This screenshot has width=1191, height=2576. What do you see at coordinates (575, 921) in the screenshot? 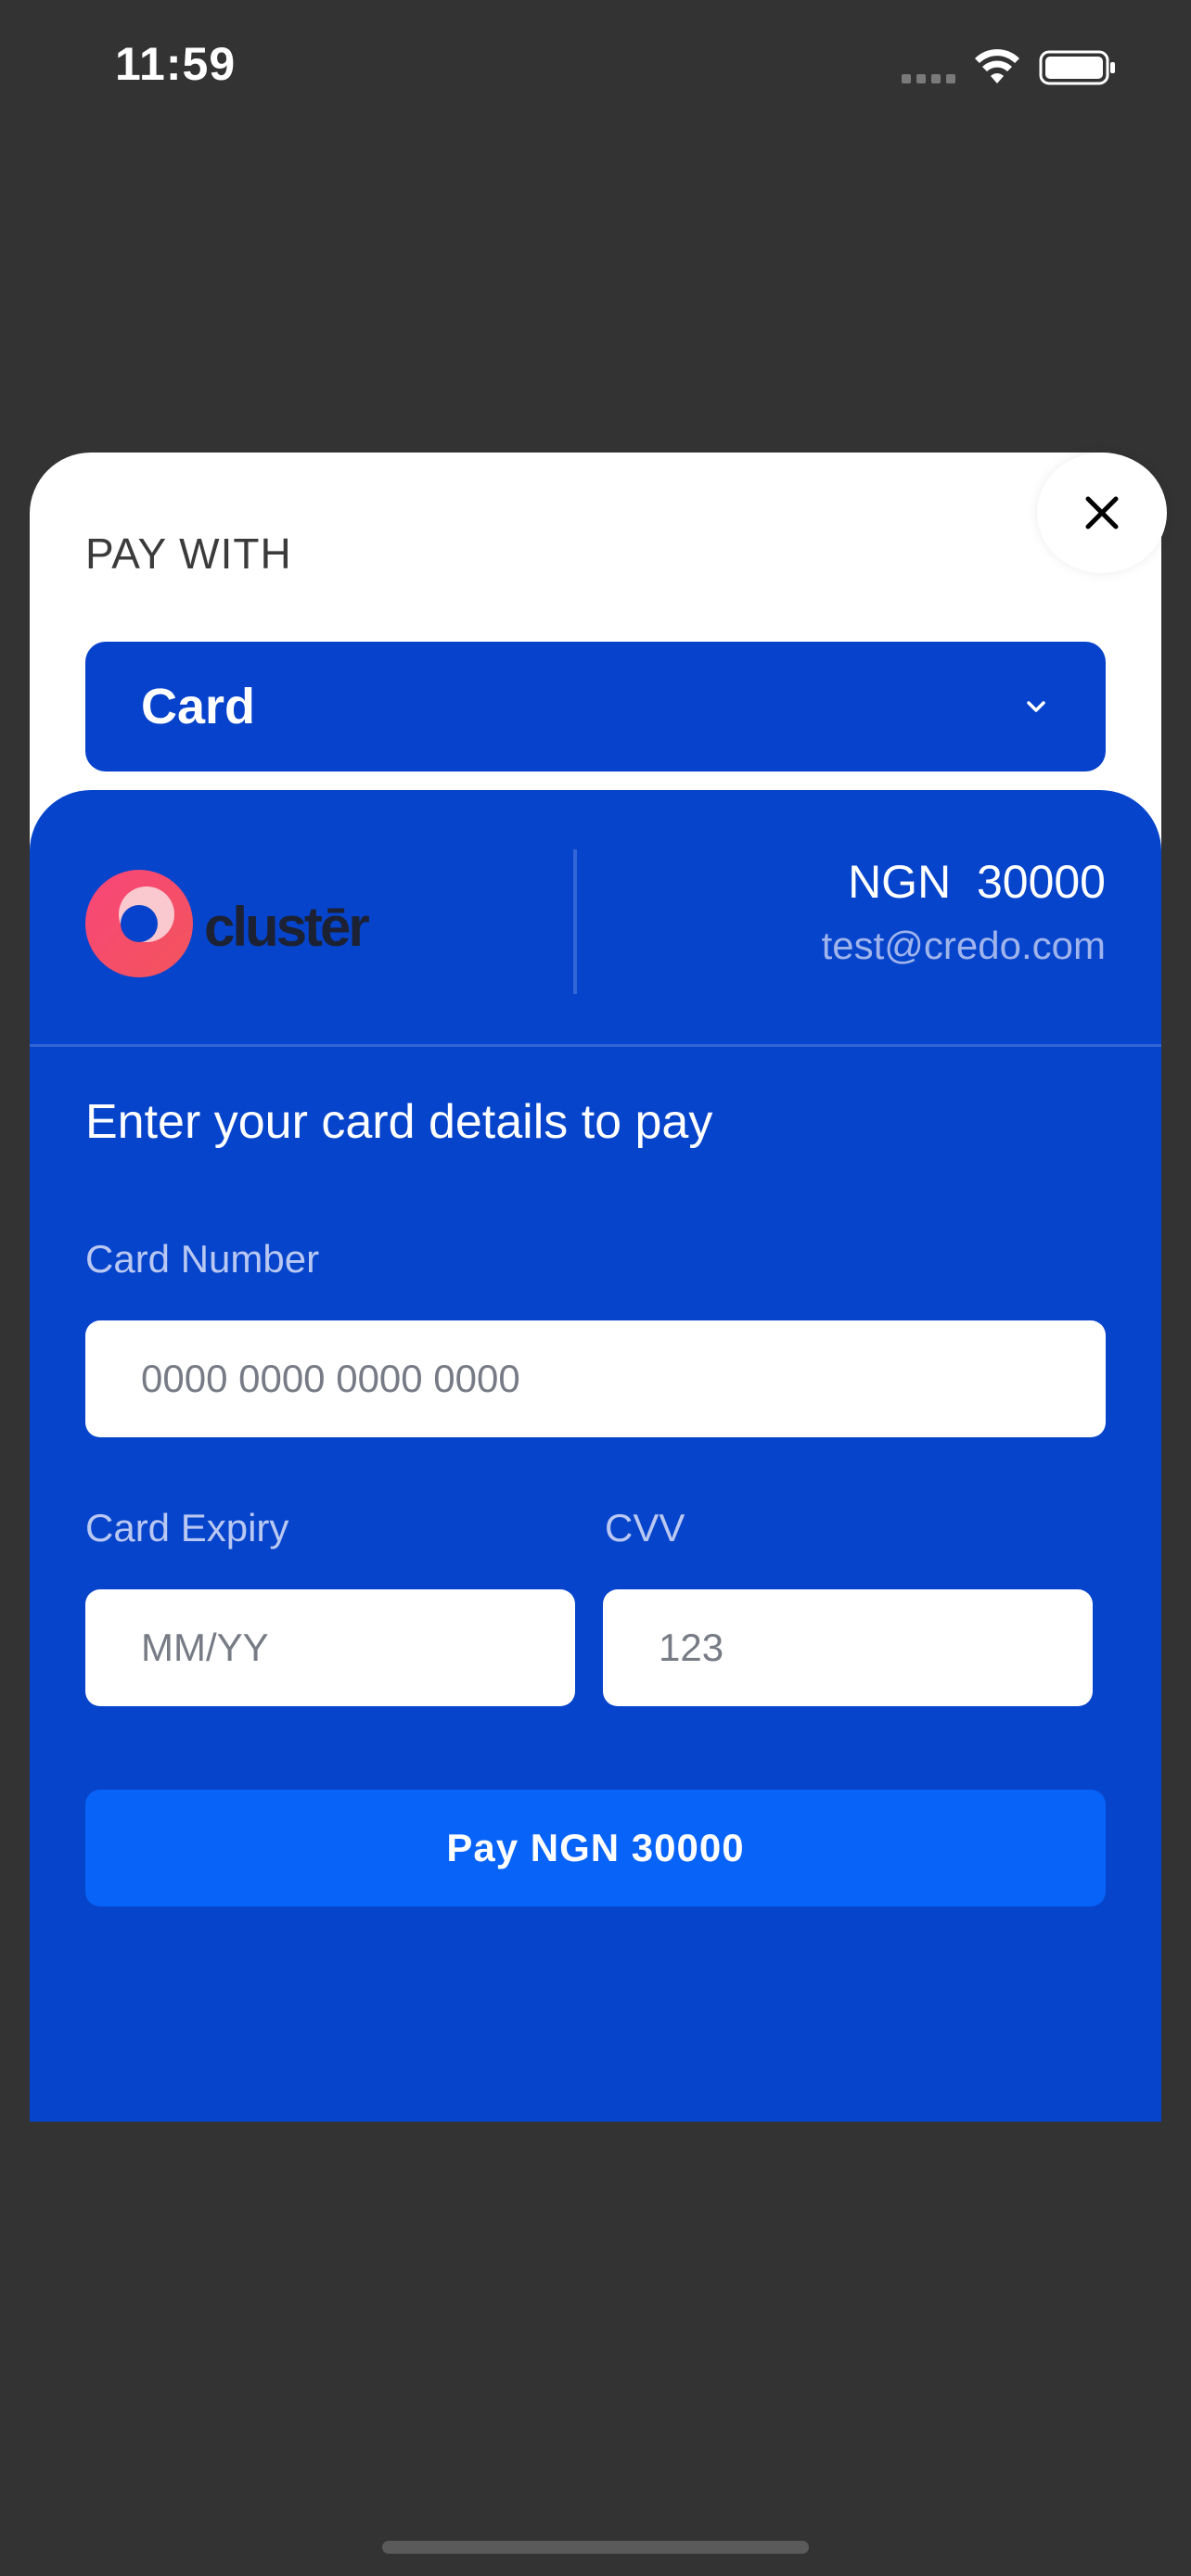
I see `header-divider` at bounding box center [575, 921].